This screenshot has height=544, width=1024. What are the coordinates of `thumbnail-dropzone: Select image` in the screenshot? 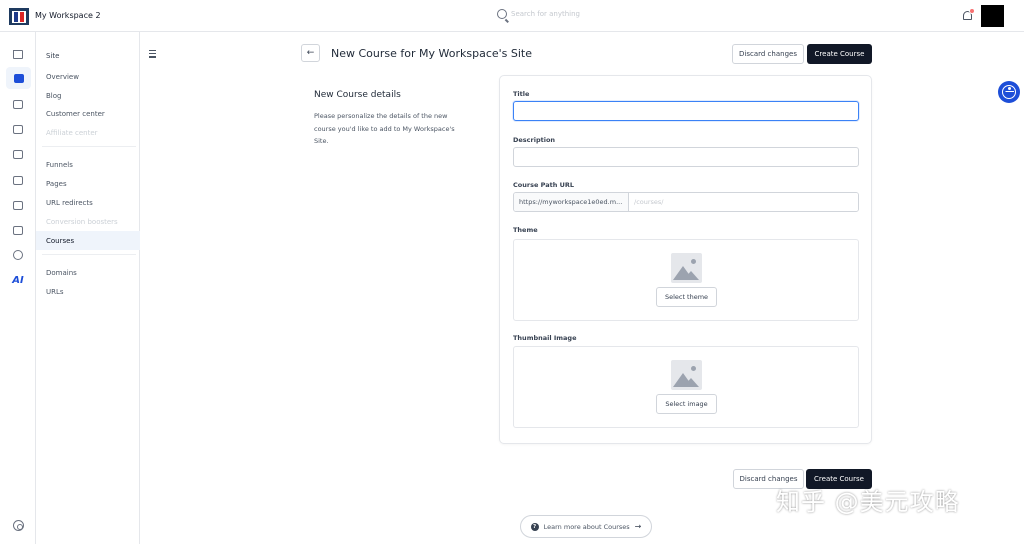 It's located at (686, 387).